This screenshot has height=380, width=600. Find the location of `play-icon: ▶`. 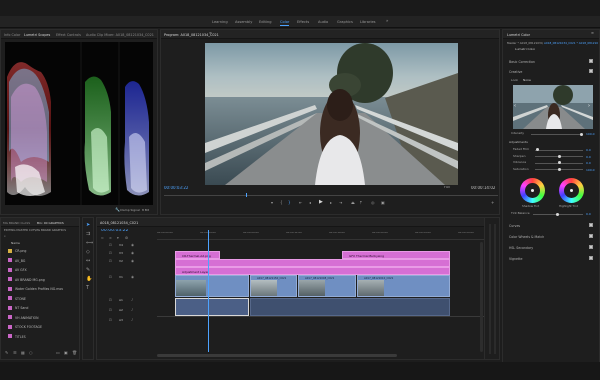

play-icon: ▶ is located at coordinates (321, 202).